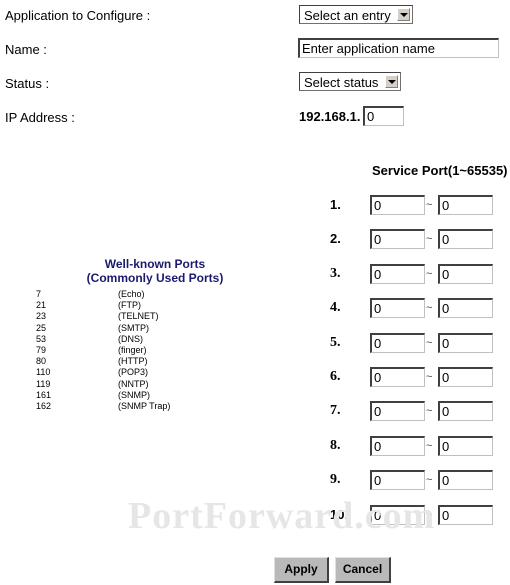 Image resolution: width=510 pixels, height=585 pixels. I want to click on well-known-port-service: (NNTP), so click(133, 383).